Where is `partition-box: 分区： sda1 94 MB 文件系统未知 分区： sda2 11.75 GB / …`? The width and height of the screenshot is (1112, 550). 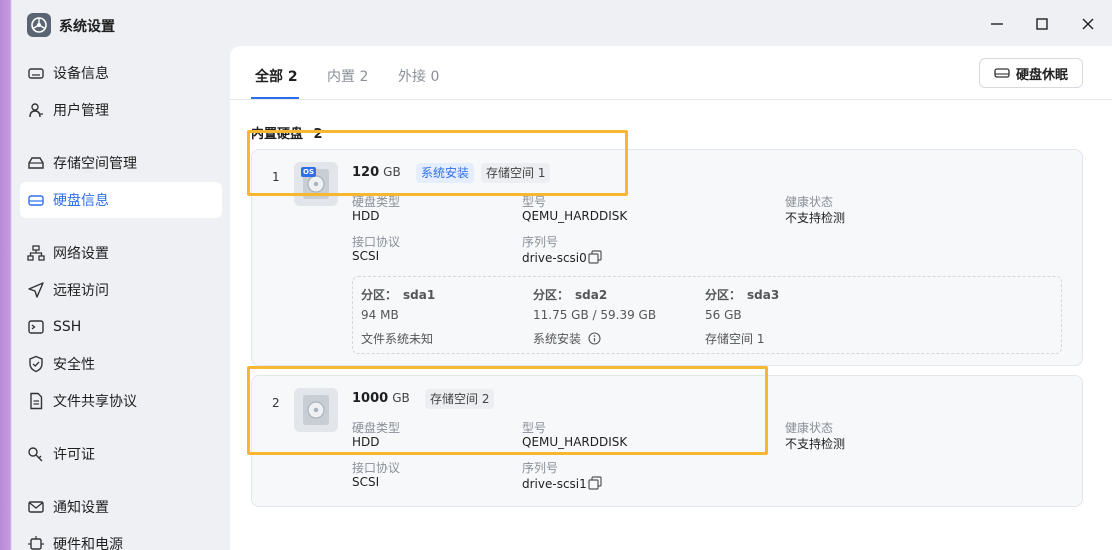
partition-box: 分区： sda1 94 MB 文件系统未知 分区： sda2 11.75 GB / … is located at coordinates (707, 315).